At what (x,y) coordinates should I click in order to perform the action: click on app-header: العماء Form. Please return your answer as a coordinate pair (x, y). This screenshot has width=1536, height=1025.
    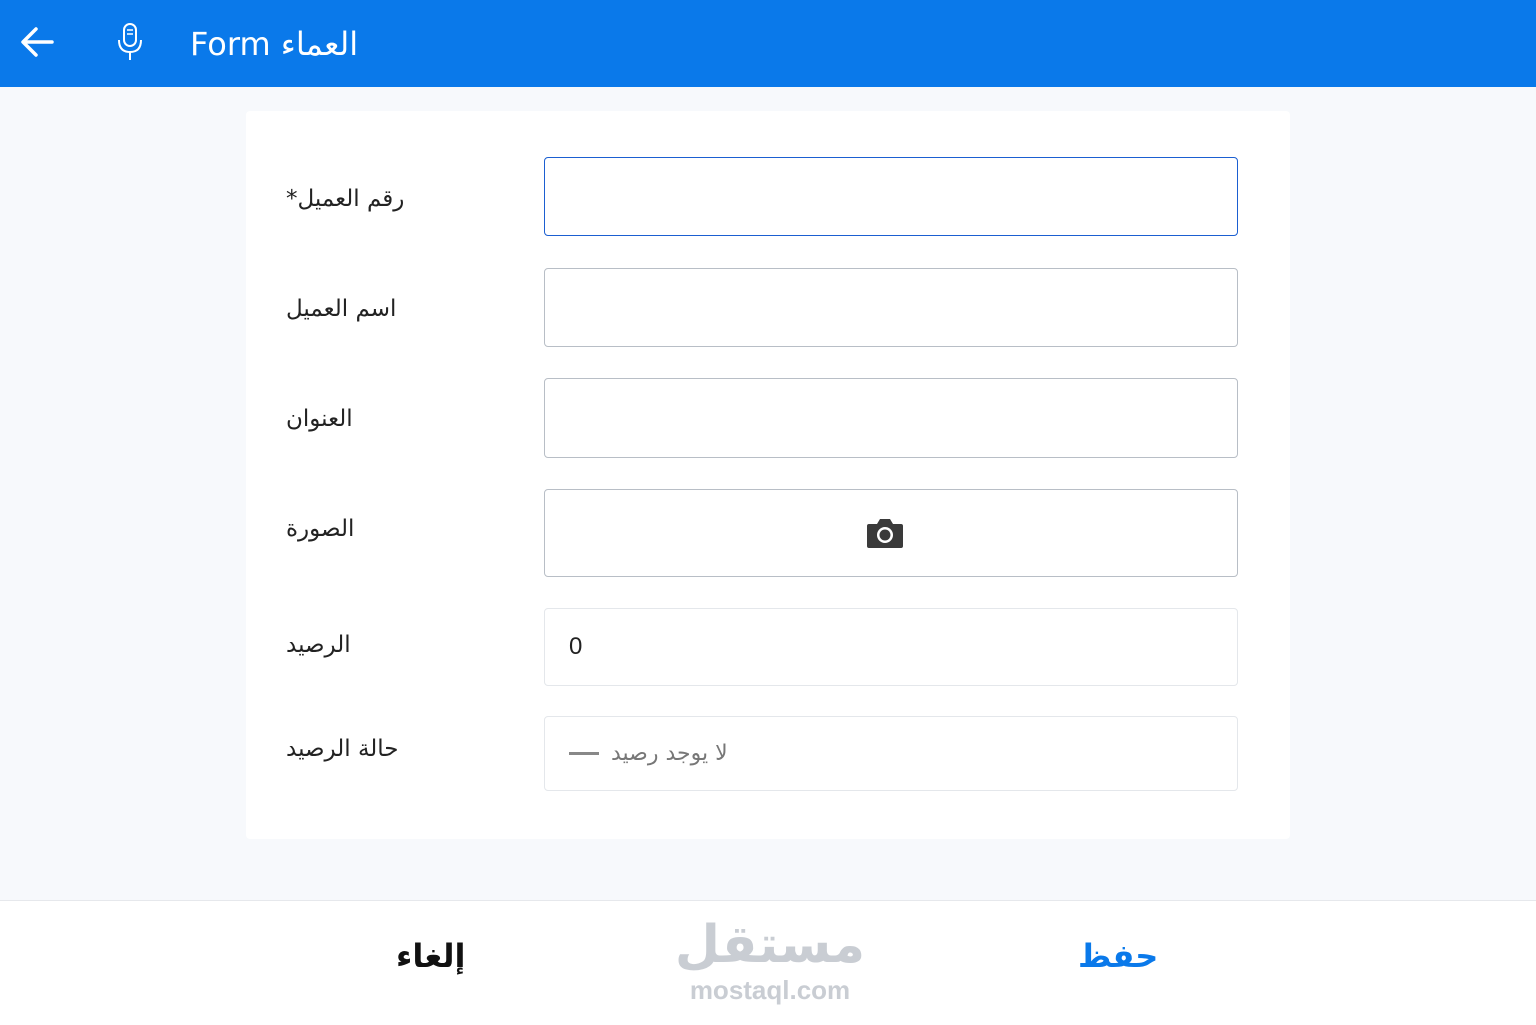
    Looking at the image, I should click on (768, 43).